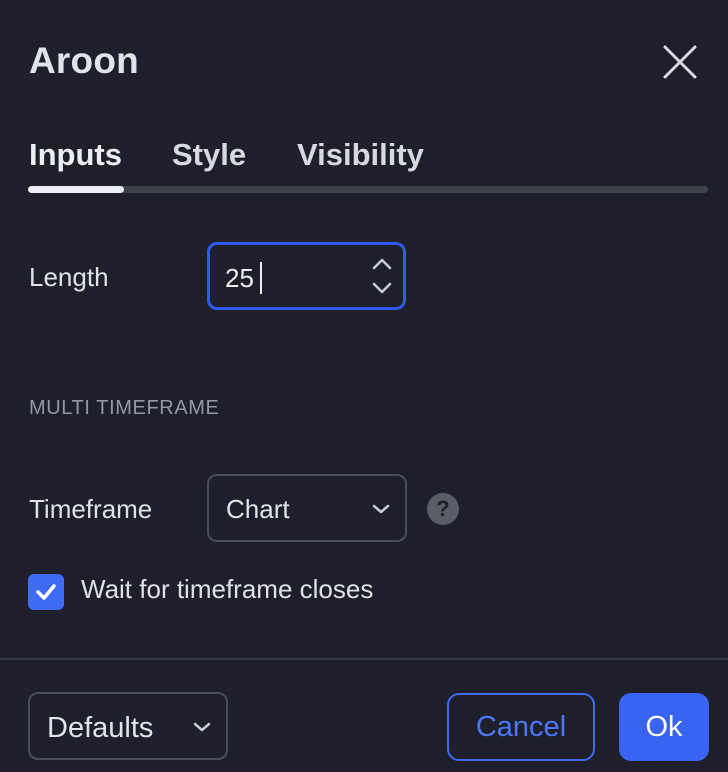  I want to click on close-button, so click(680, 62).